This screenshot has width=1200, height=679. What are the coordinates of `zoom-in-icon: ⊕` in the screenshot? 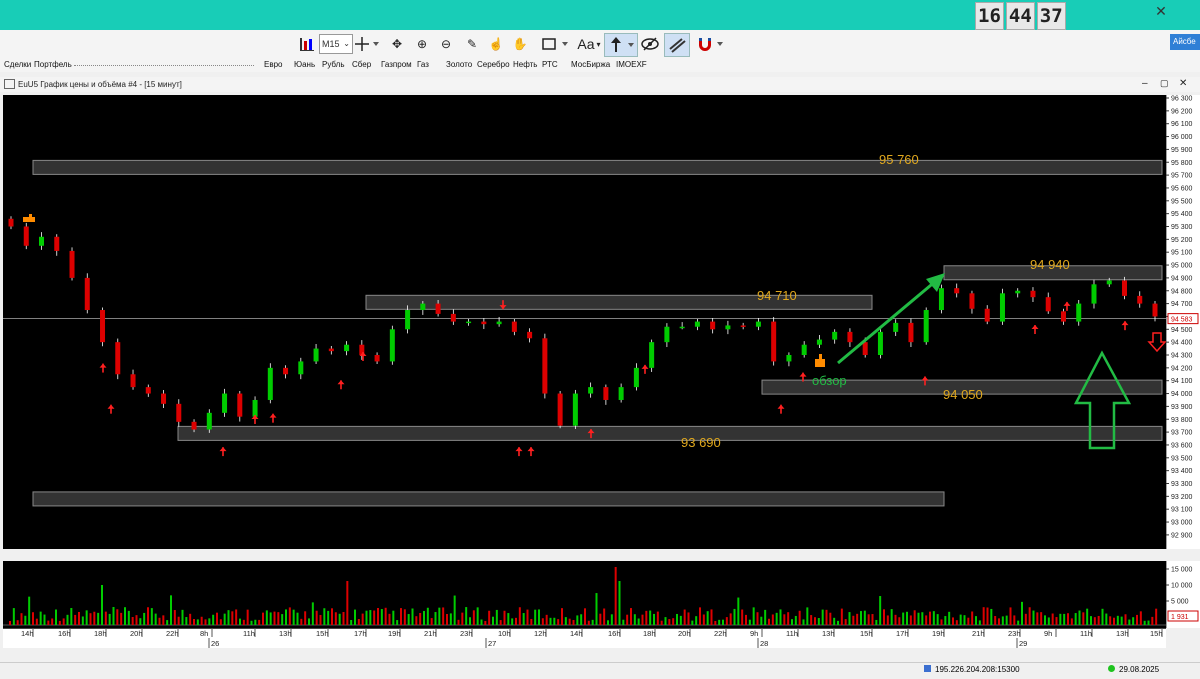 It's located at (422, 44).